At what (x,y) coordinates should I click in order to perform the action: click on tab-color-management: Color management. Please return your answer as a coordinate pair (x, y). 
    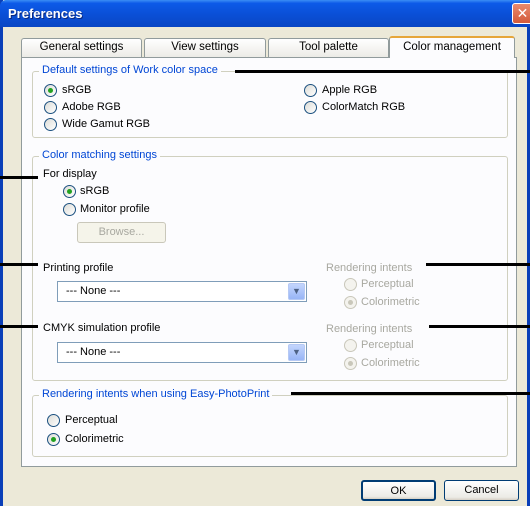
    Looking at the image, I should click on (452, 47).